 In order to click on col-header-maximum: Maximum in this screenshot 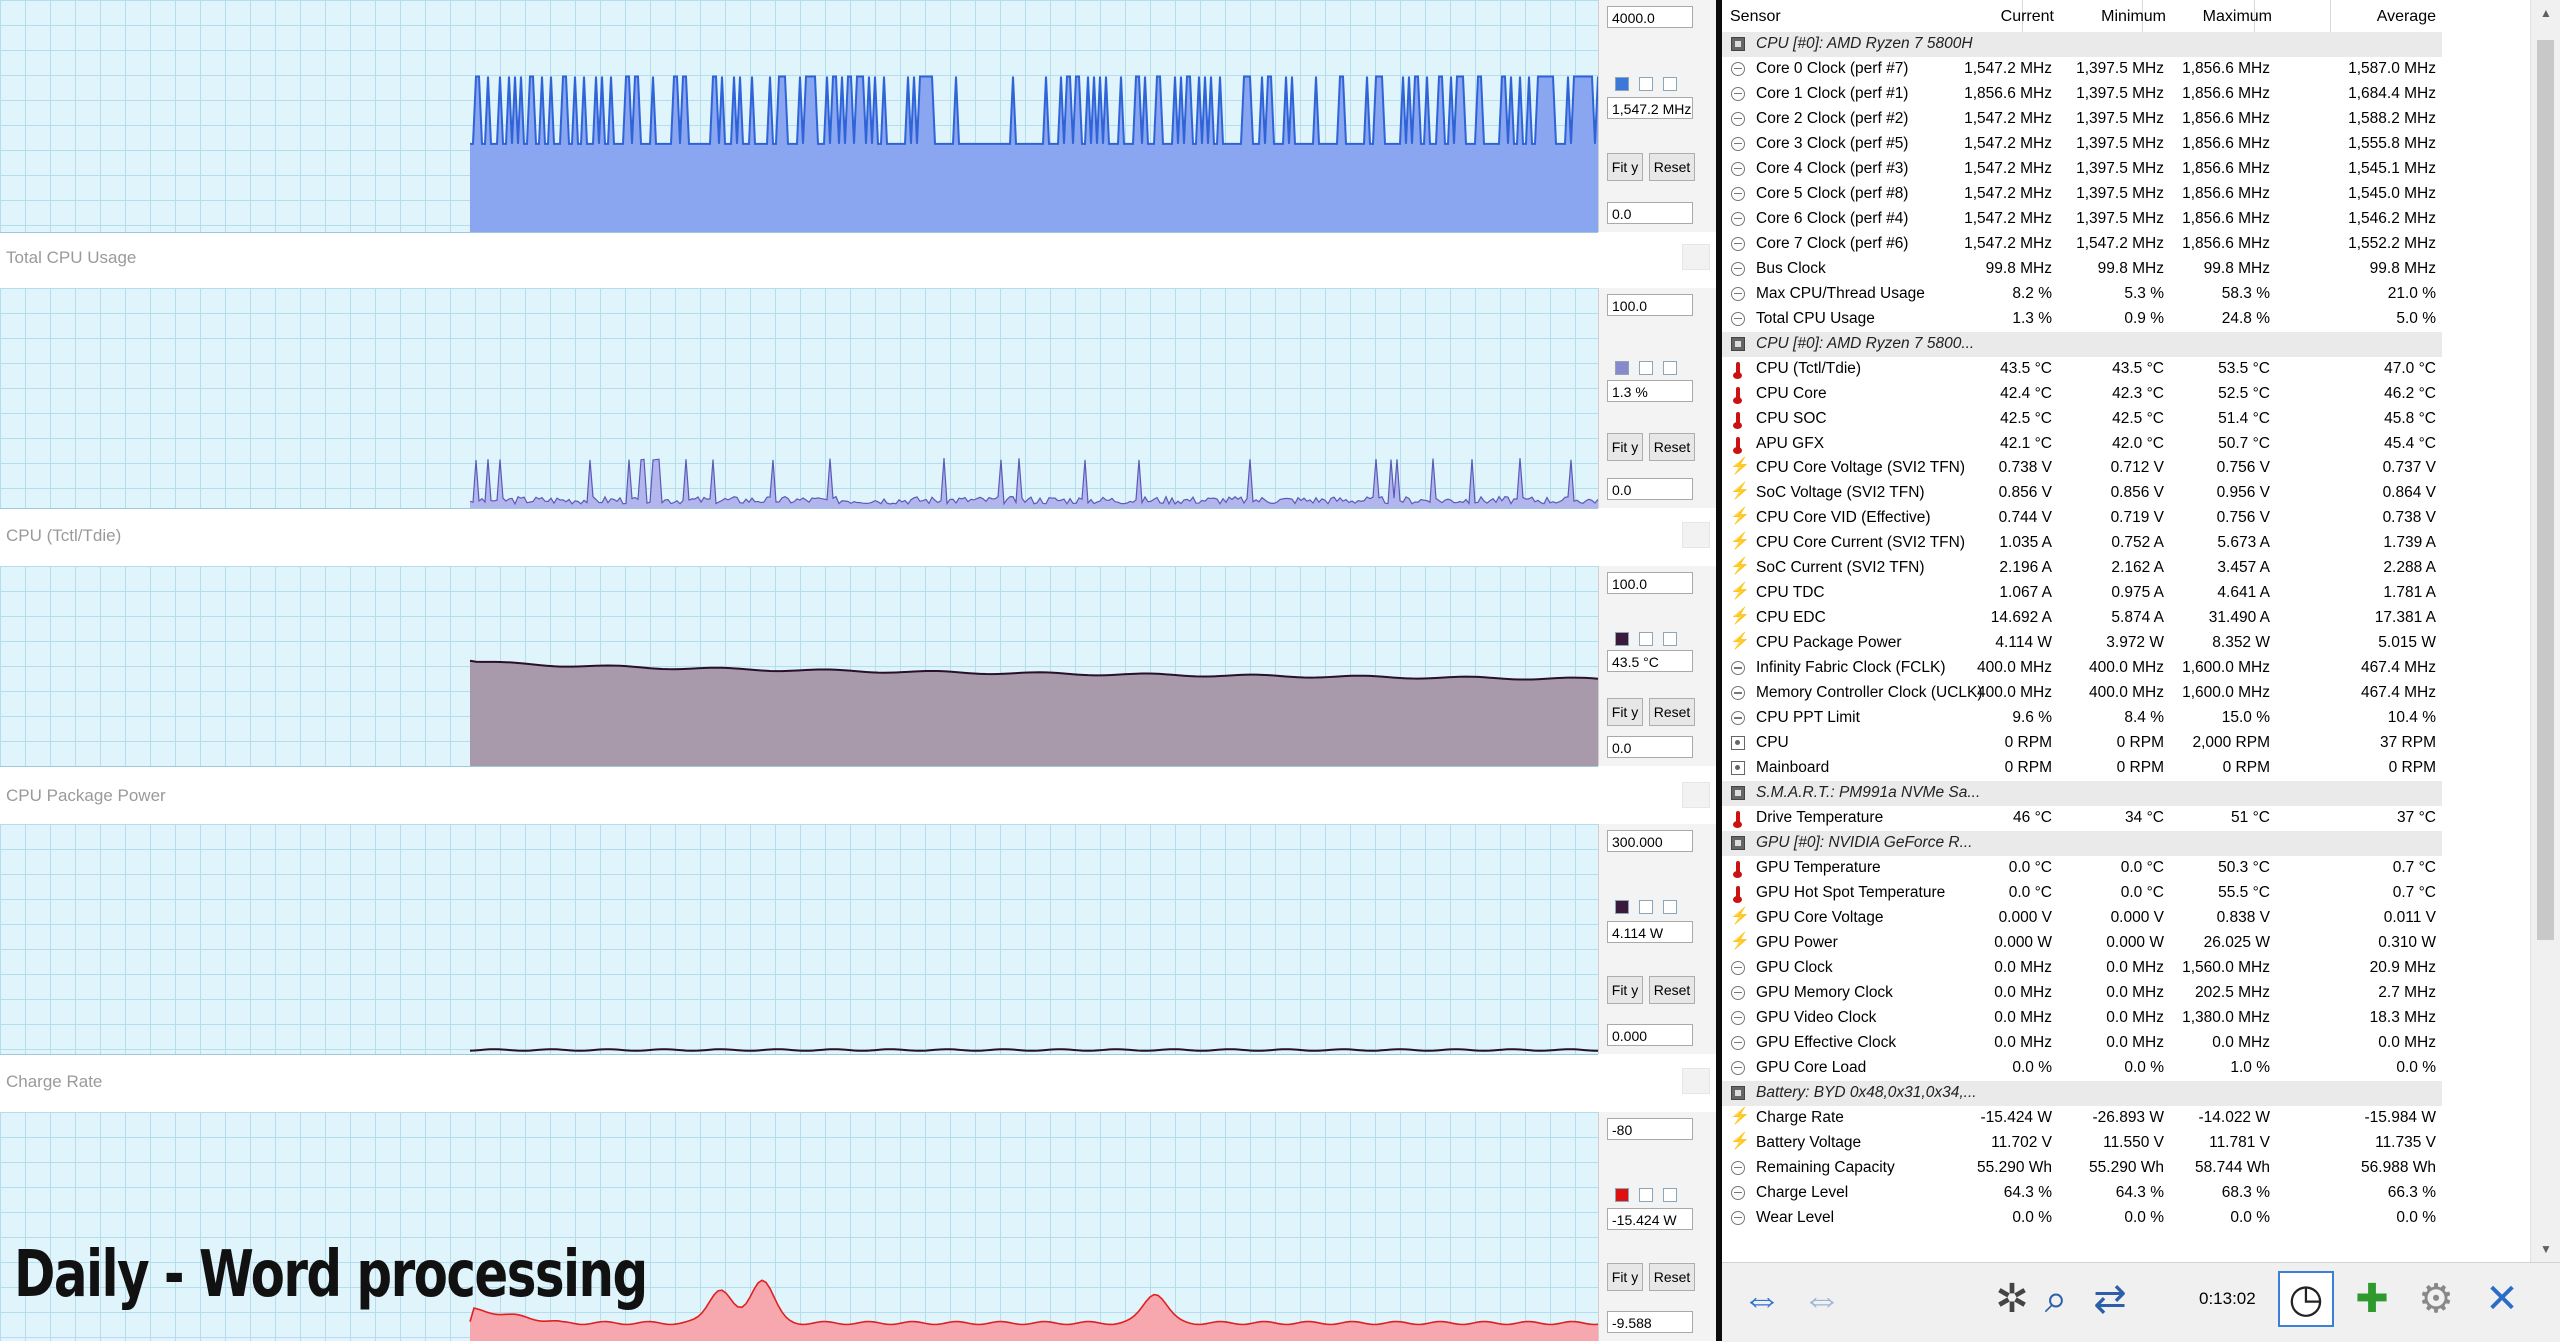, I will do `click(2237, 17)`.